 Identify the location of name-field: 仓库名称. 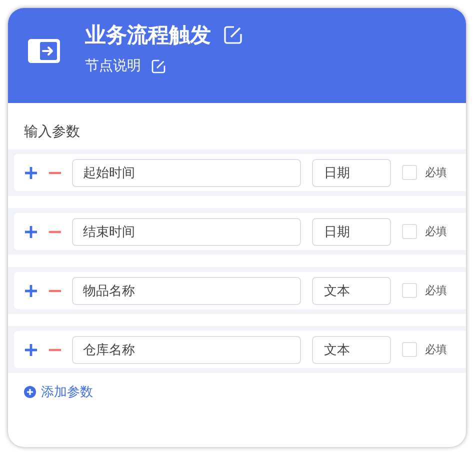
(186, 350).